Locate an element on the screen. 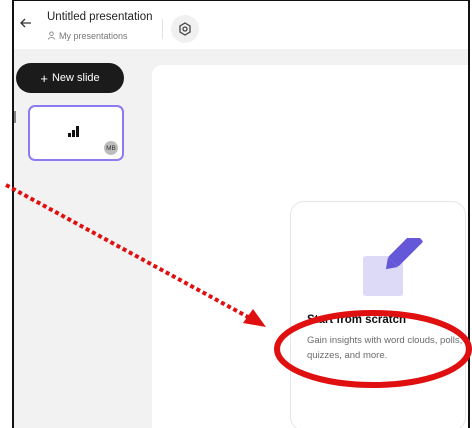 The height and width of the screenshot is (428, 472). presentation-title: Untitled presentation is located at coordinates (99, 17).